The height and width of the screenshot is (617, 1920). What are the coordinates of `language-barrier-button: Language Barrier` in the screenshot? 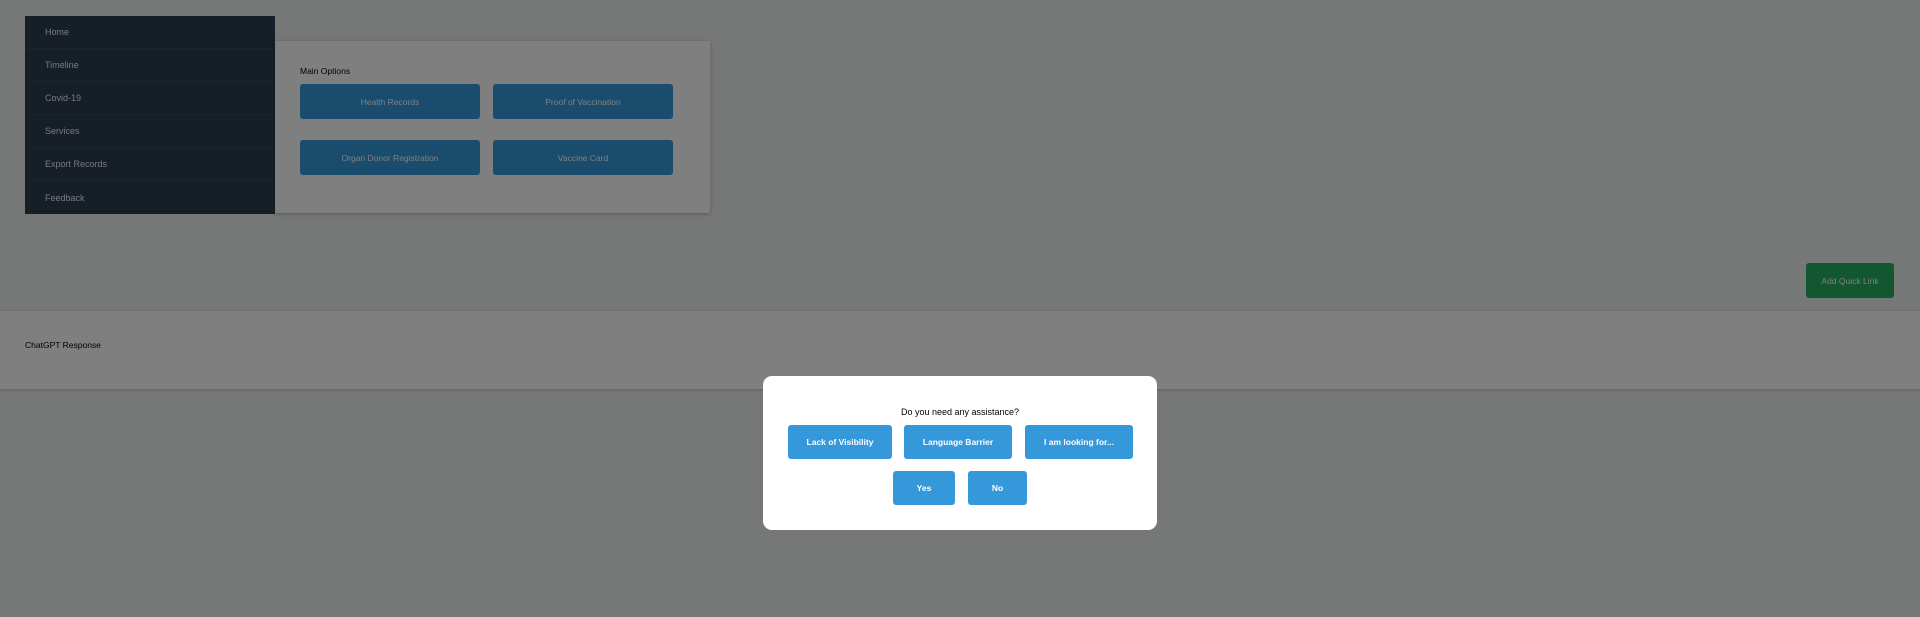 It's located at (958, 442).